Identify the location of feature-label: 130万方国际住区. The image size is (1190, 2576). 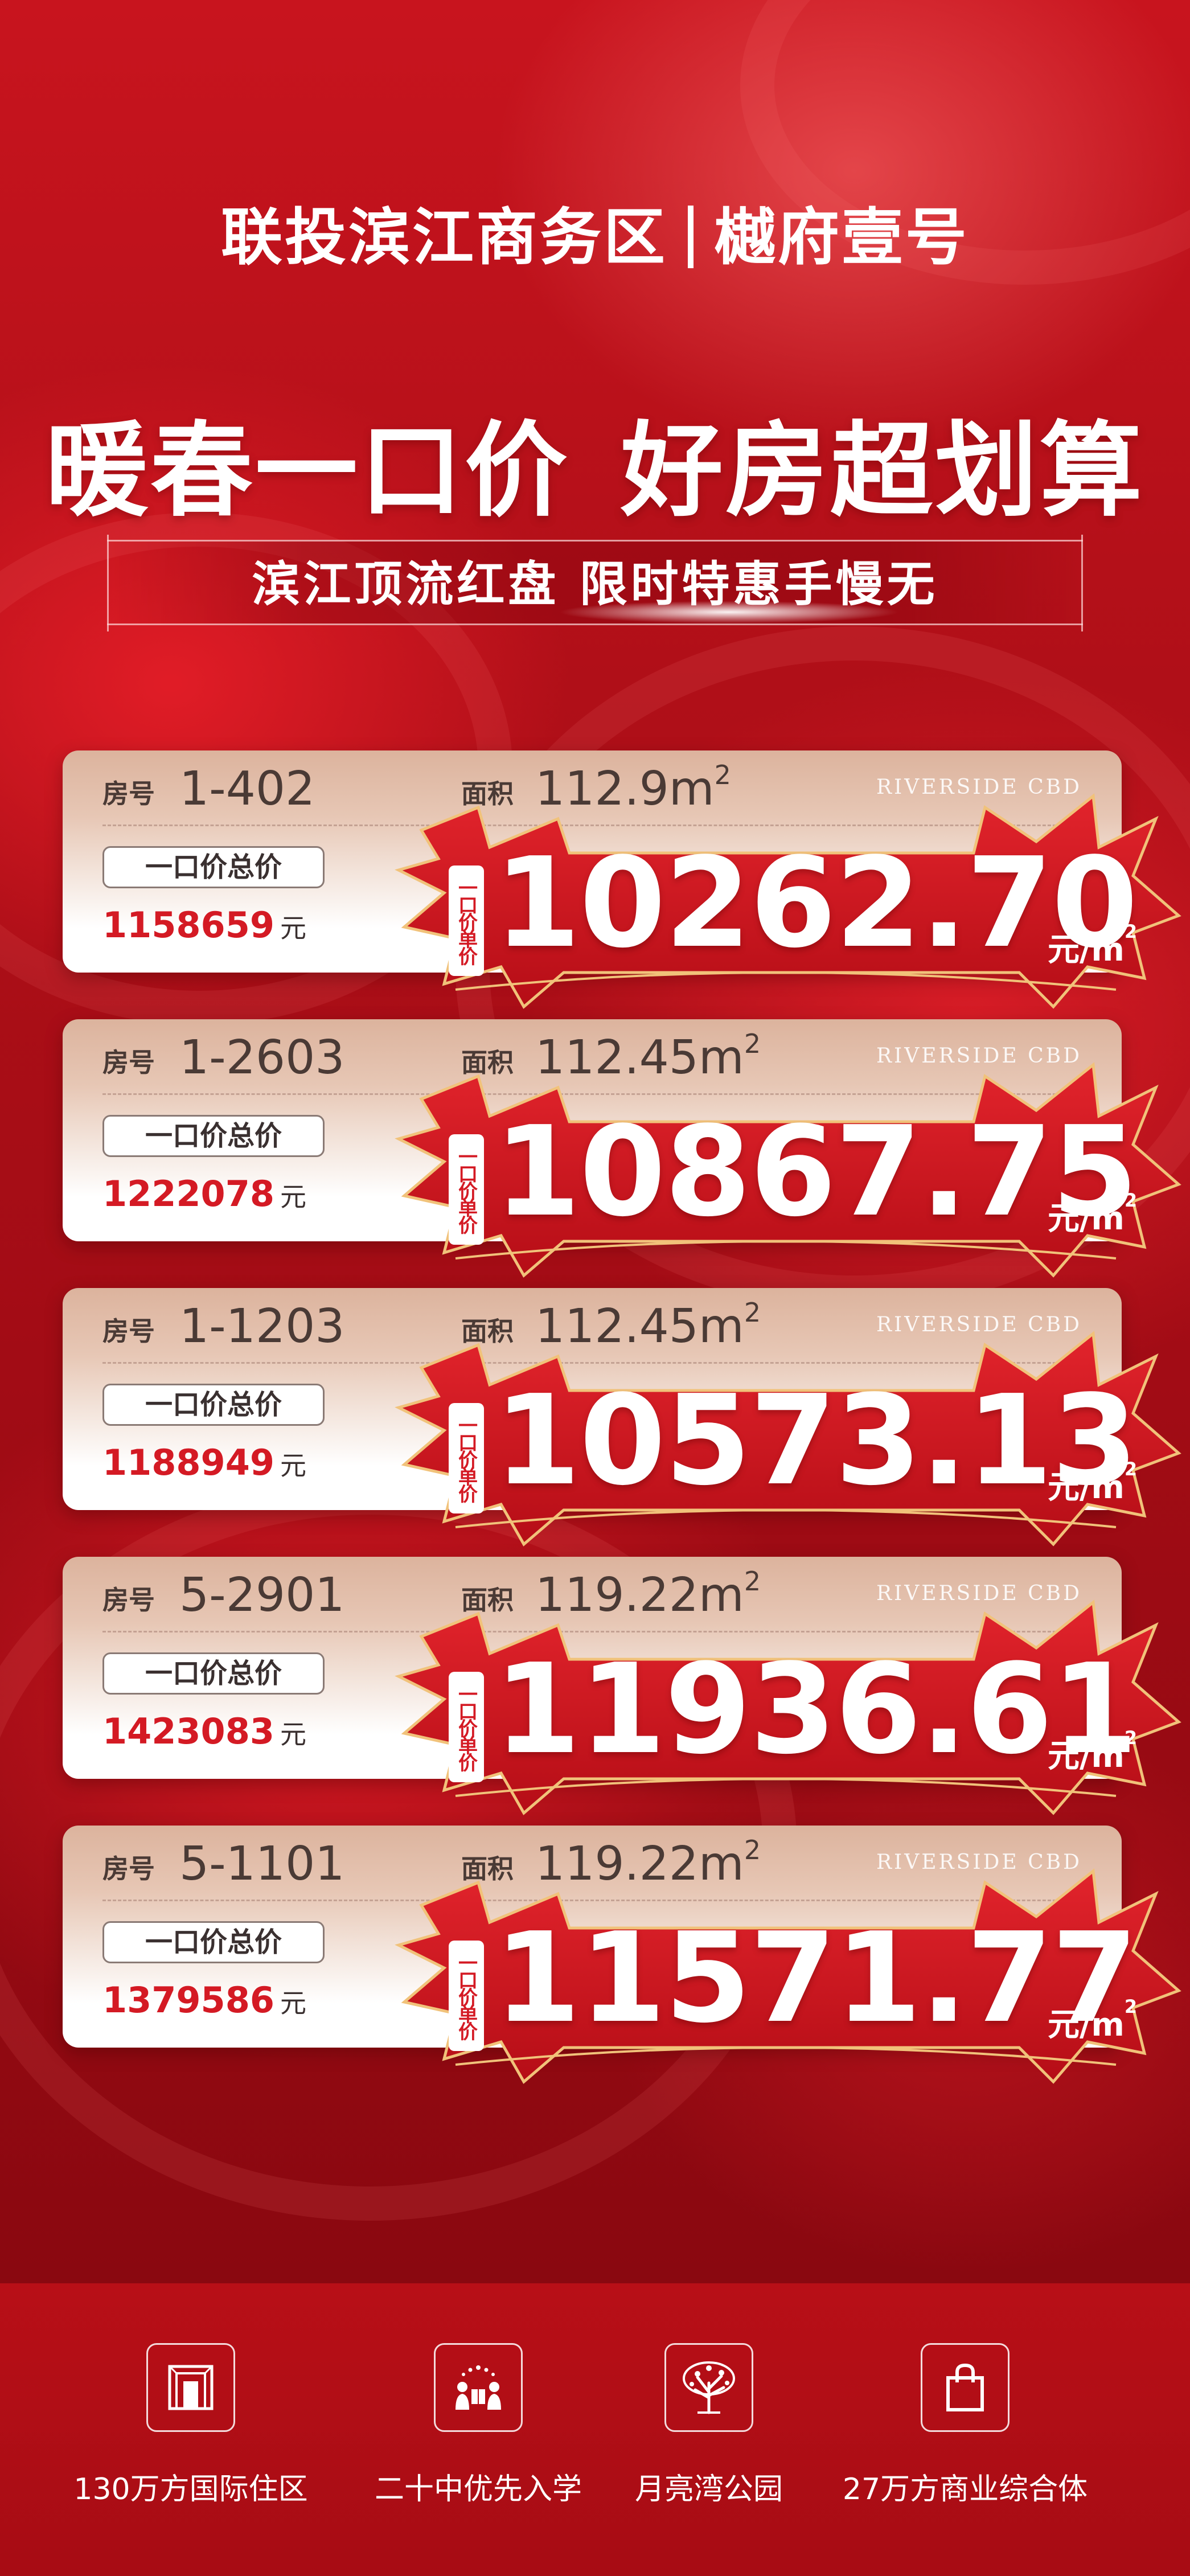
(190, 2489).